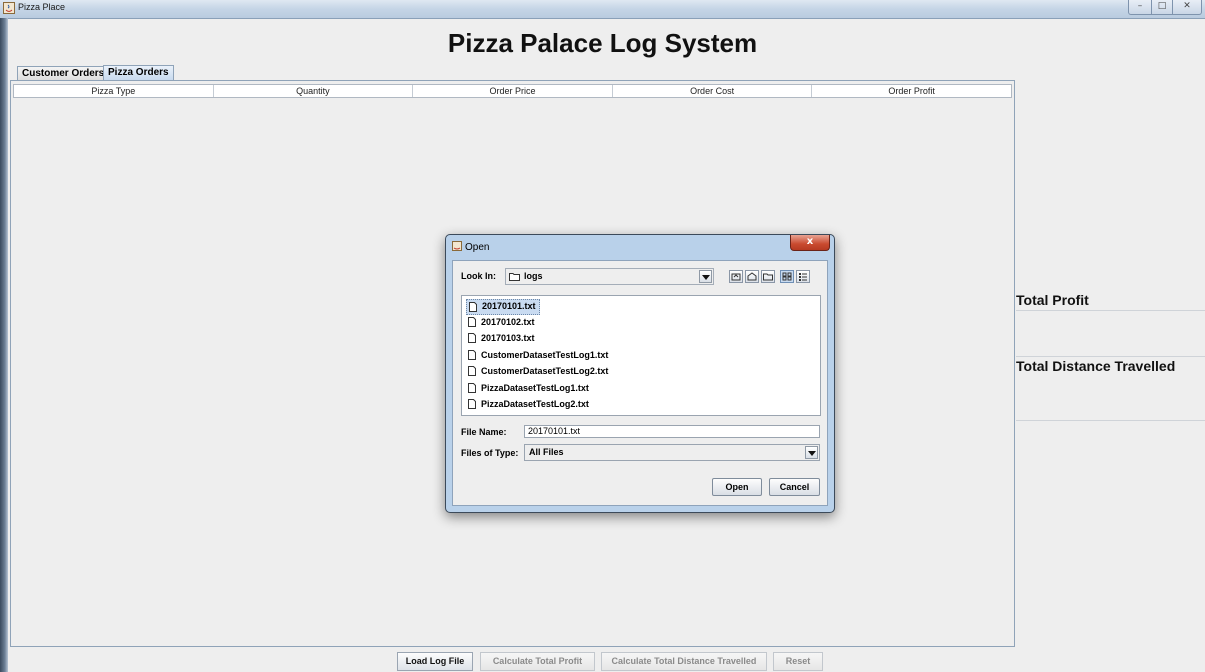  I want to click on total-profit-label: Total Profit, so click(1052, 300).